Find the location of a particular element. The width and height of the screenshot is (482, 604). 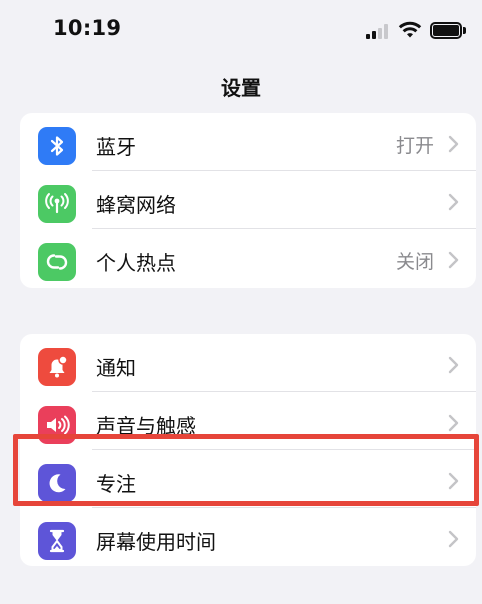

wifi-icon is located at coordinates (410, 30).